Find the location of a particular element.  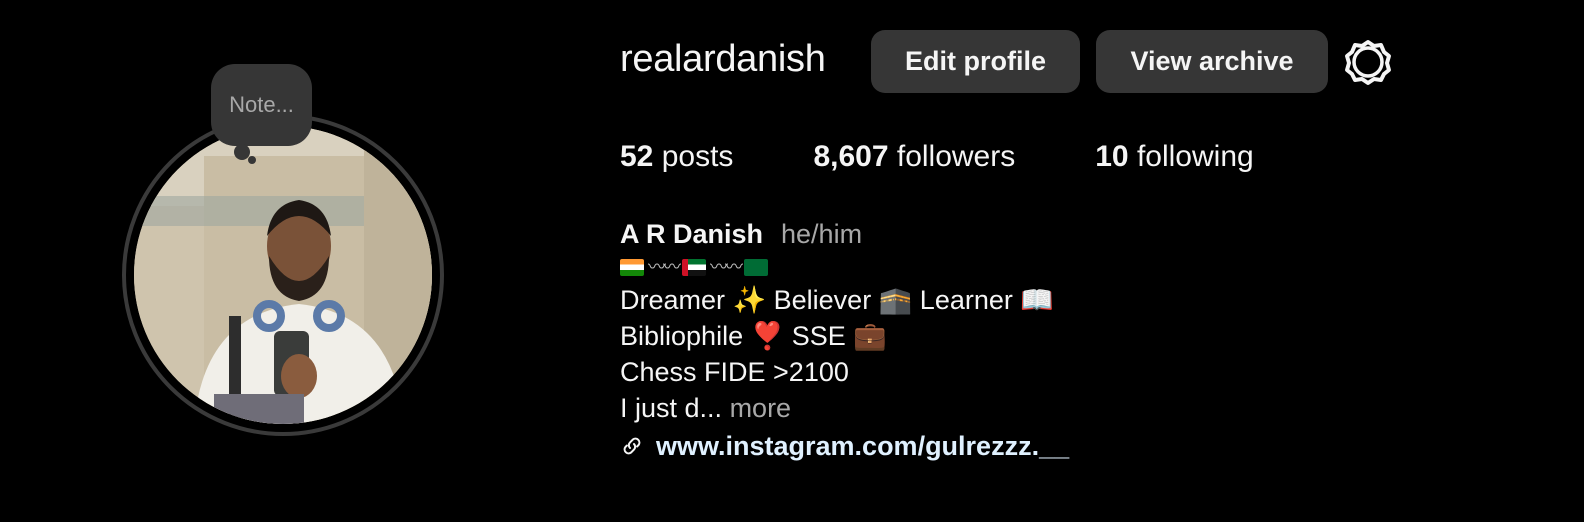

link-icon is located at coordinates (632, 446).